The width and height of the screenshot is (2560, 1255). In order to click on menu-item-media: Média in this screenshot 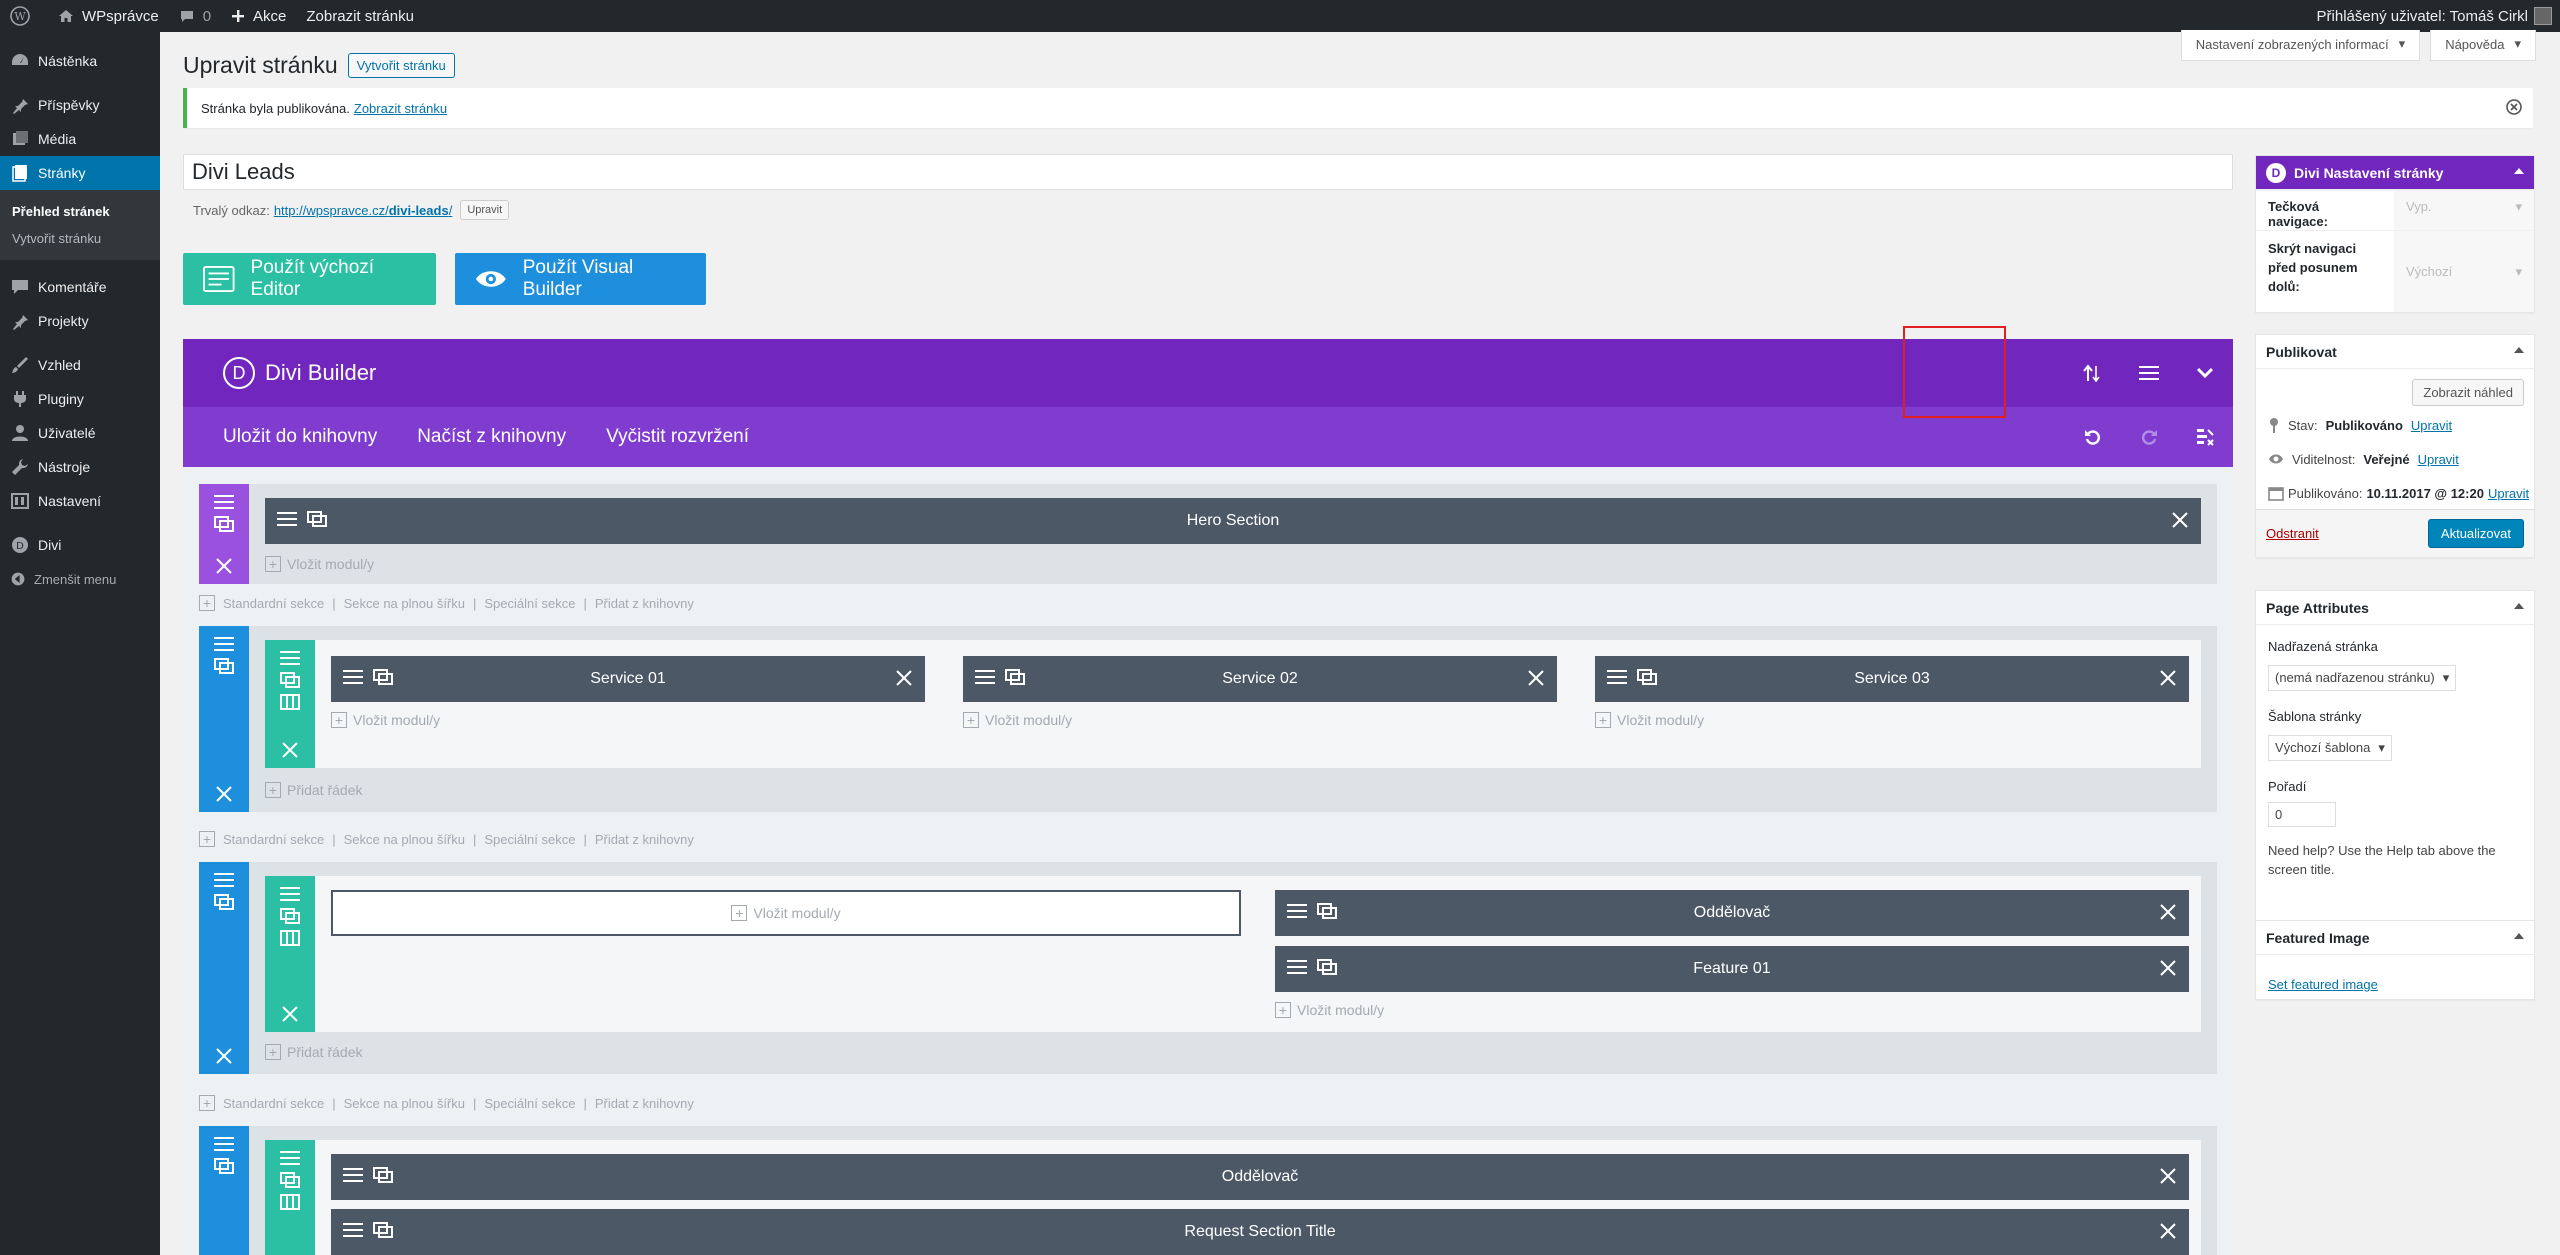, I will do `click(80, 139)`.